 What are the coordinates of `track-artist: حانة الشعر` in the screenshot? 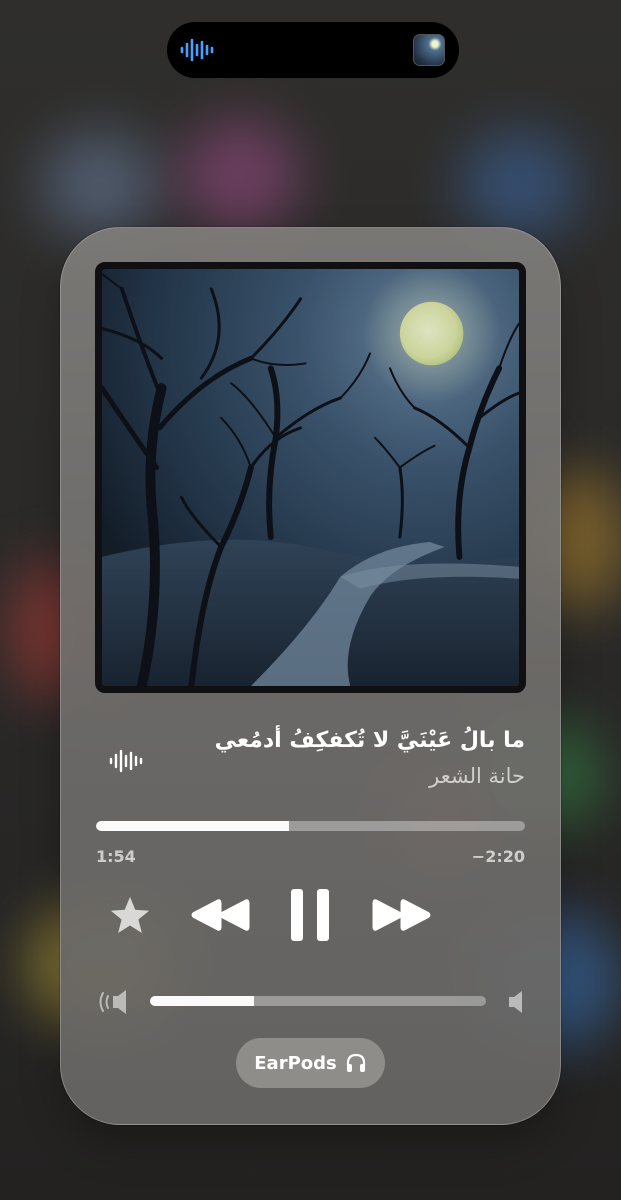 It's located at (360, 776).